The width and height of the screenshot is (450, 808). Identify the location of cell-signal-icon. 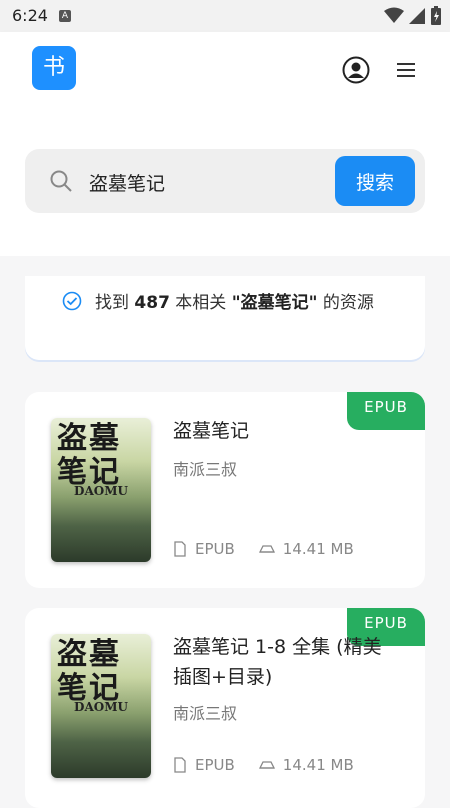
(417, 16).